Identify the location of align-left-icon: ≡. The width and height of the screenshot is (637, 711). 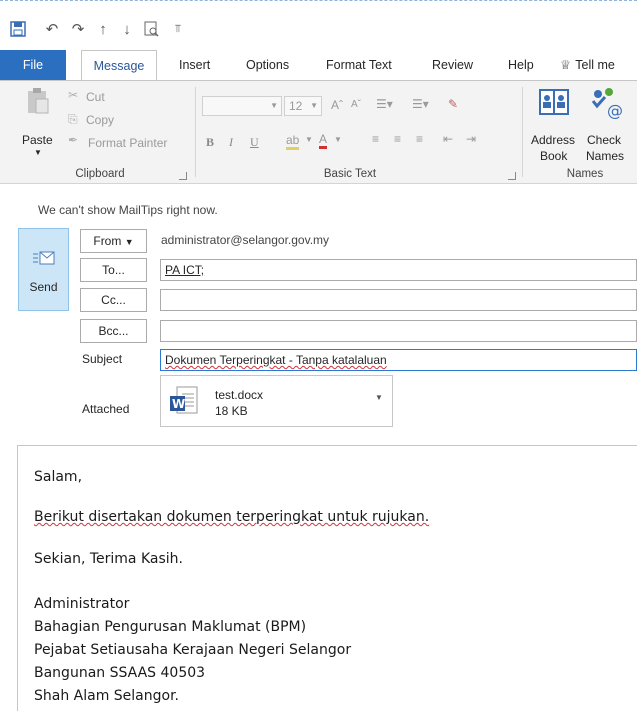
(375, 139).